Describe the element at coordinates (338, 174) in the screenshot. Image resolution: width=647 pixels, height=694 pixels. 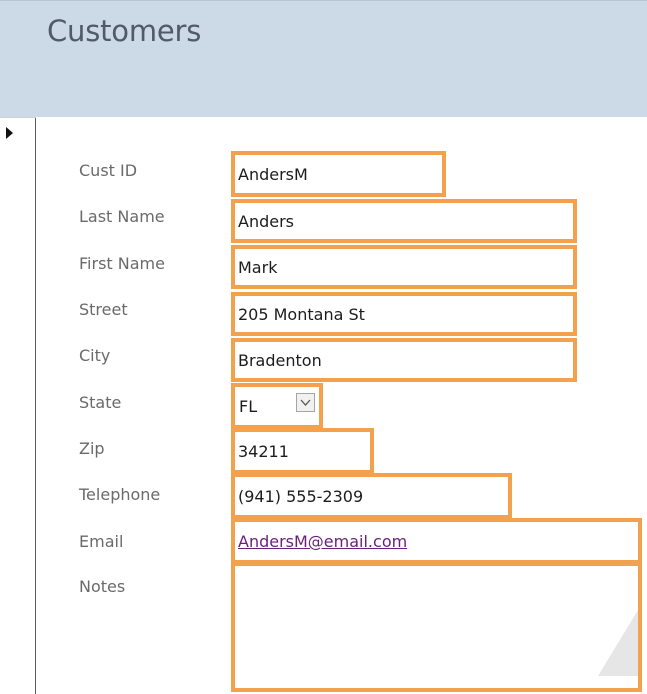
I see `cust-id-field: AndersM` at that location.